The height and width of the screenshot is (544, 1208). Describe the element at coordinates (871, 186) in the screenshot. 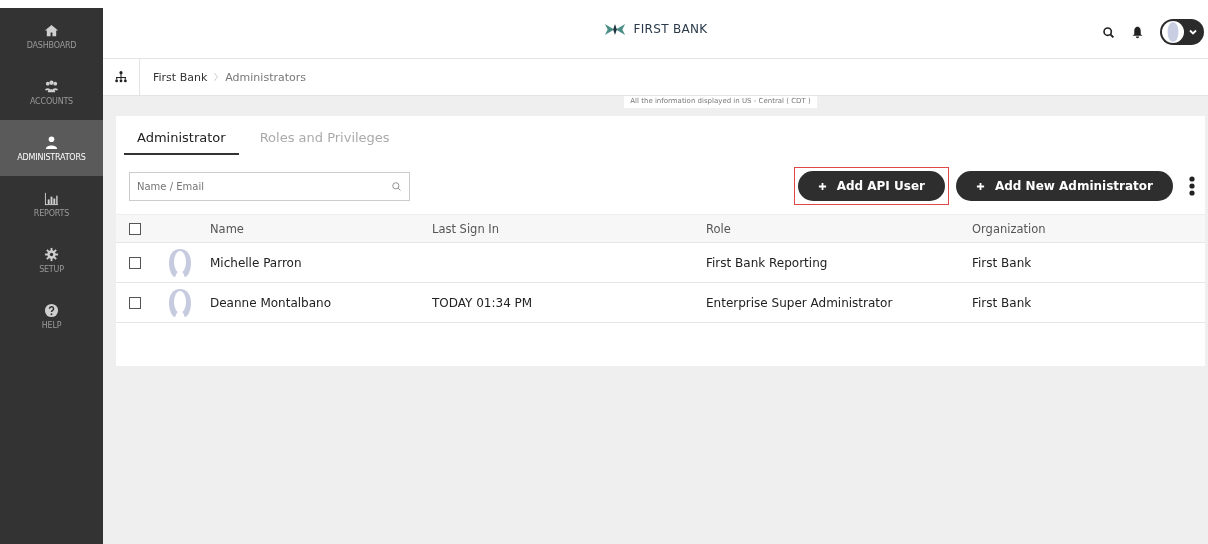

I see `add-button: Add API User` at that location.